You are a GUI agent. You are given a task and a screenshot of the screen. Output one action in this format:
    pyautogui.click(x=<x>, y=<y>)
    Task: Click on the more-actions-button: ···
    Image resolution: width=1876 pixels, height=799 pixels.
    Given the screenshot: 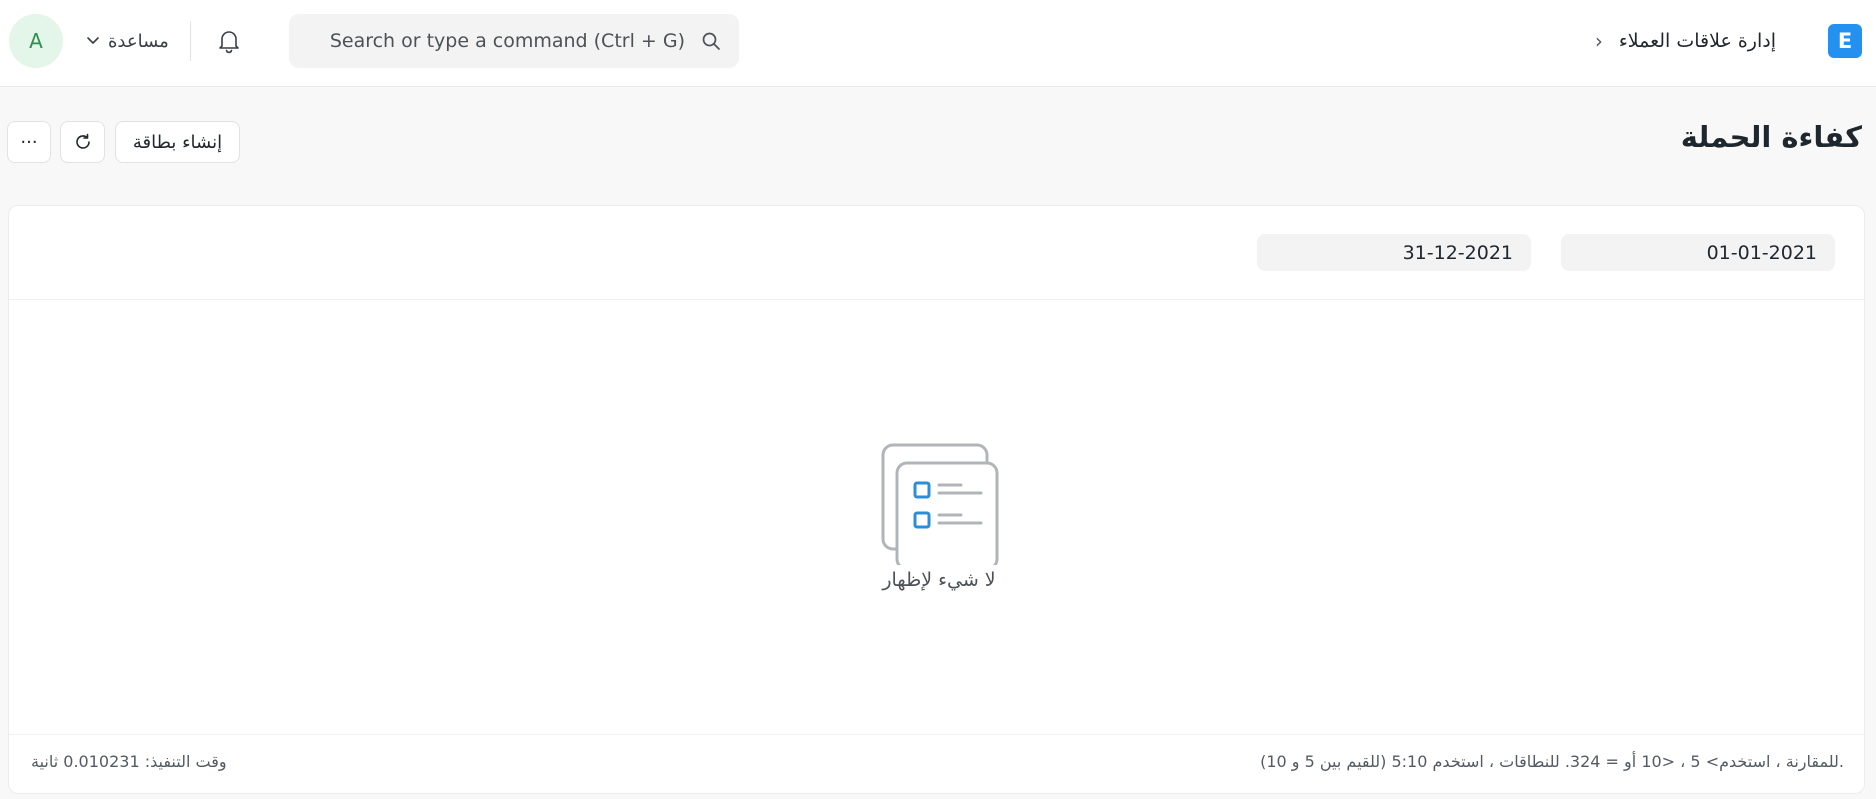 What is the action you would take?
    pyautogui.click(x=29, y=142)
    